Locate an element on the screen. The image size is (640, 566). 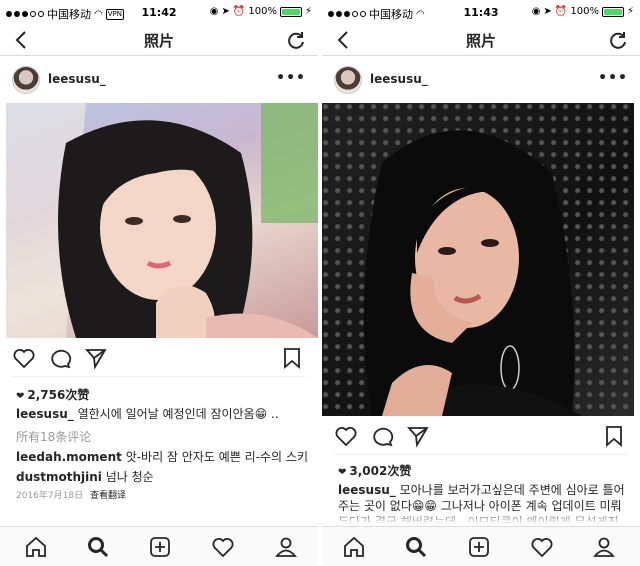
status-bar: 中国移动 ◠ VPN 11:42 ◉ ➤ ⏰ 100% ⚡ is located at coordinates (159, 12).